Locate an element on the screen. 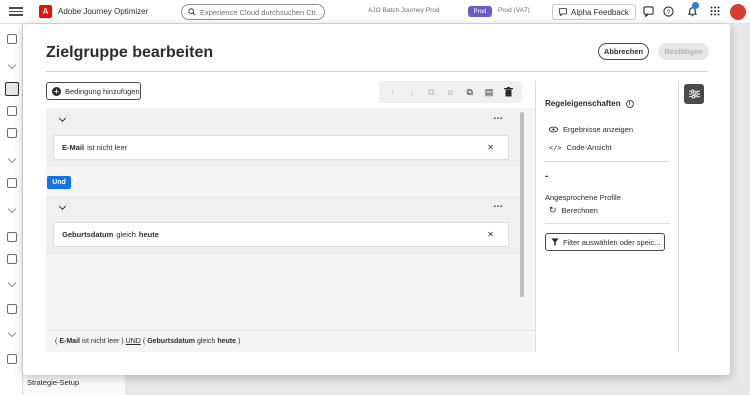  editor-toolbar: ↑ ↓ ⧉ ⧈ ⧉ ▤ is located at coordinates (450, 92).